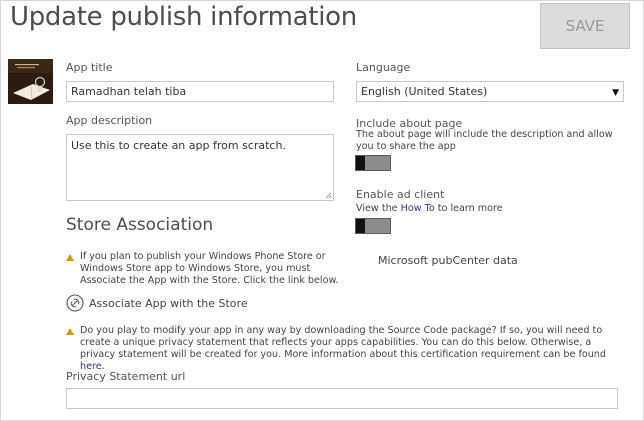 The height and width of the screenshot is (421, 644). Describe the element at coordinates (168, 303) in the screenshot. I see `associate-app-link: Associate App with the Store` at that location.